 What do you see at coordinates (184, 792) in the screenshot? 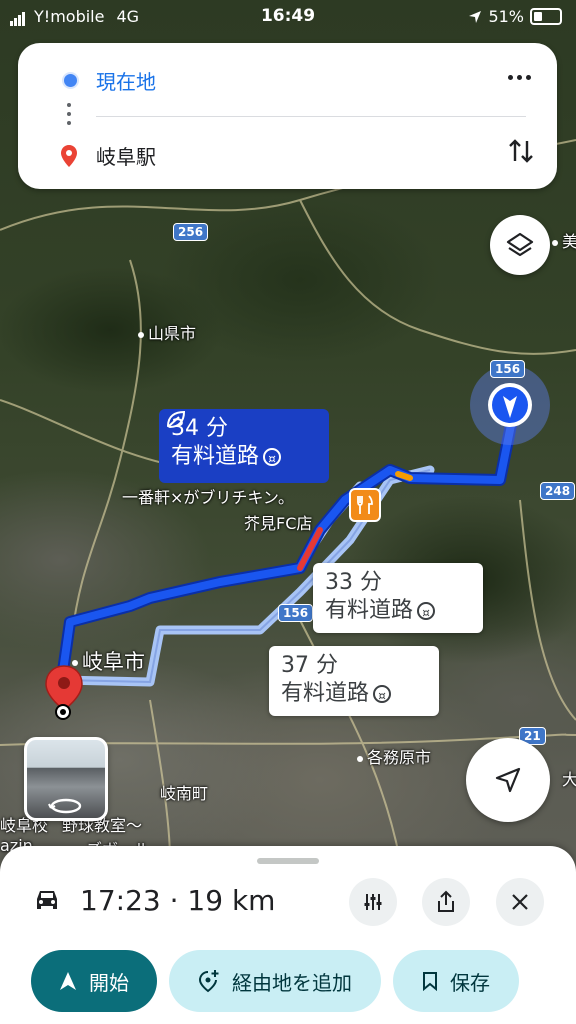
I see `town-label: 岐南町` at bounding box center [184, 792].